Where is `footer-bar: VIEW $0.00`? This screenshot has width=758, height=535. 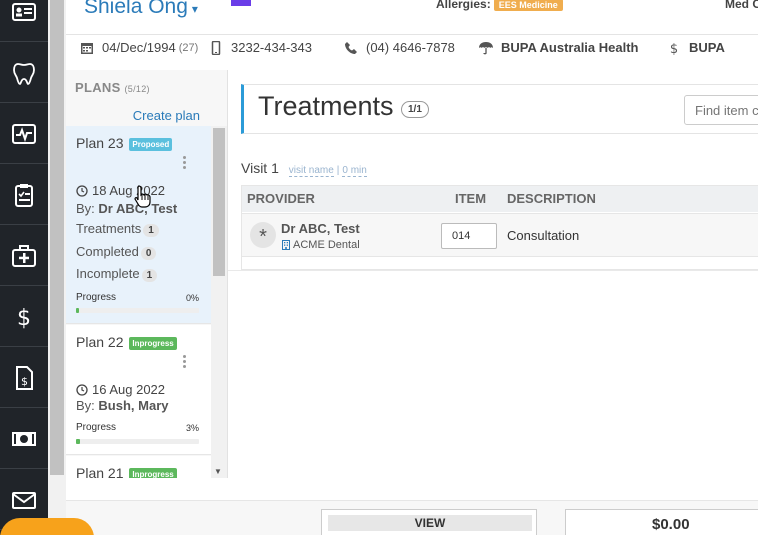
footer-bar: VIEW $0.00 is located at coordinates (412, 517).